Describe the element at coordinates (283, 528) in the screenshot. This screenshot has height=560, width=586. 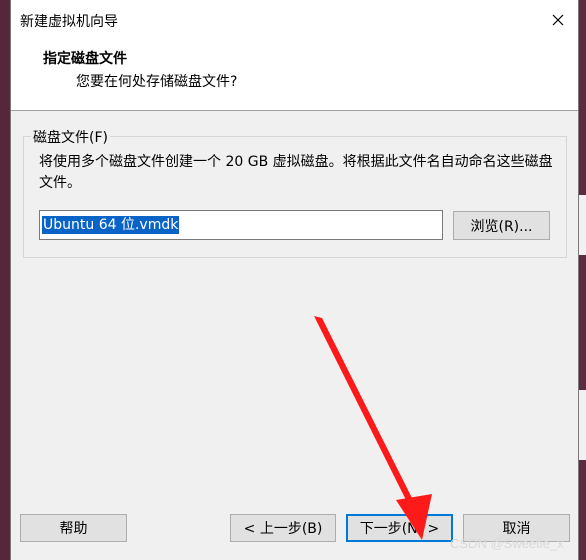
I see `back-button: < 上一步(B)` at that location.